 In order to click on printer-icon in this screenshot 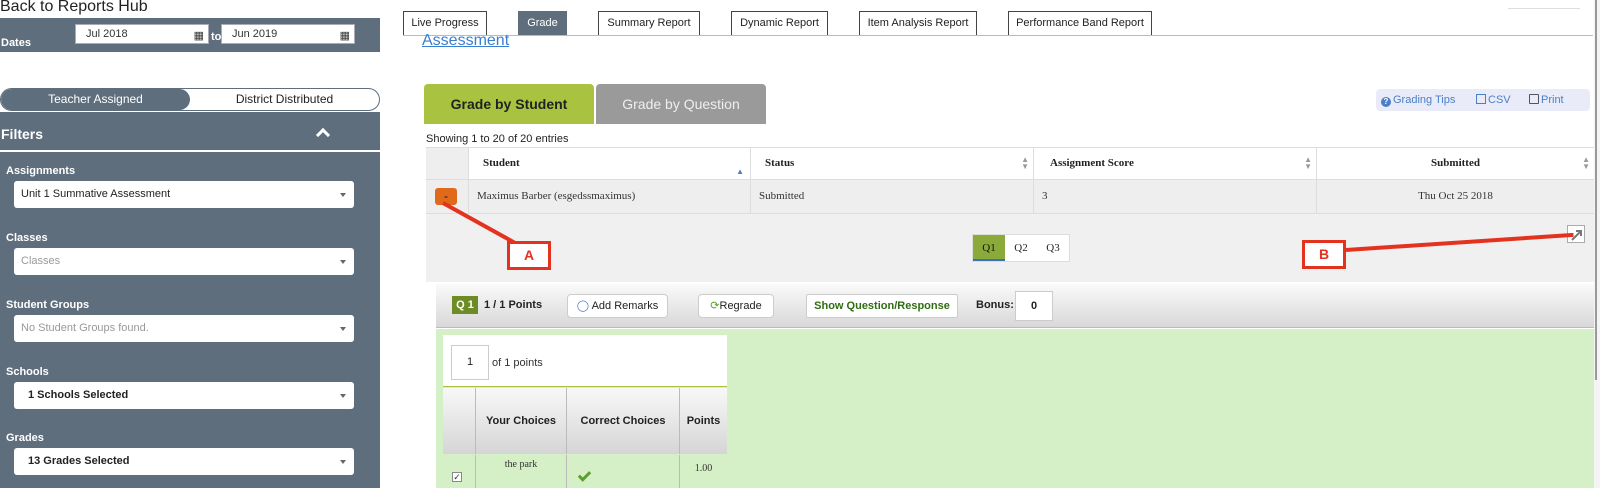, I will do `click(1534, 99)`.